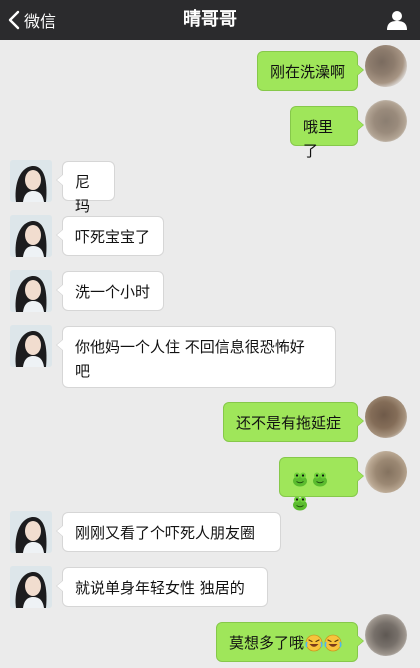  Describe the element at coordinates (40, 21) in the screenshot. I see `back-label: 微信` at that location.